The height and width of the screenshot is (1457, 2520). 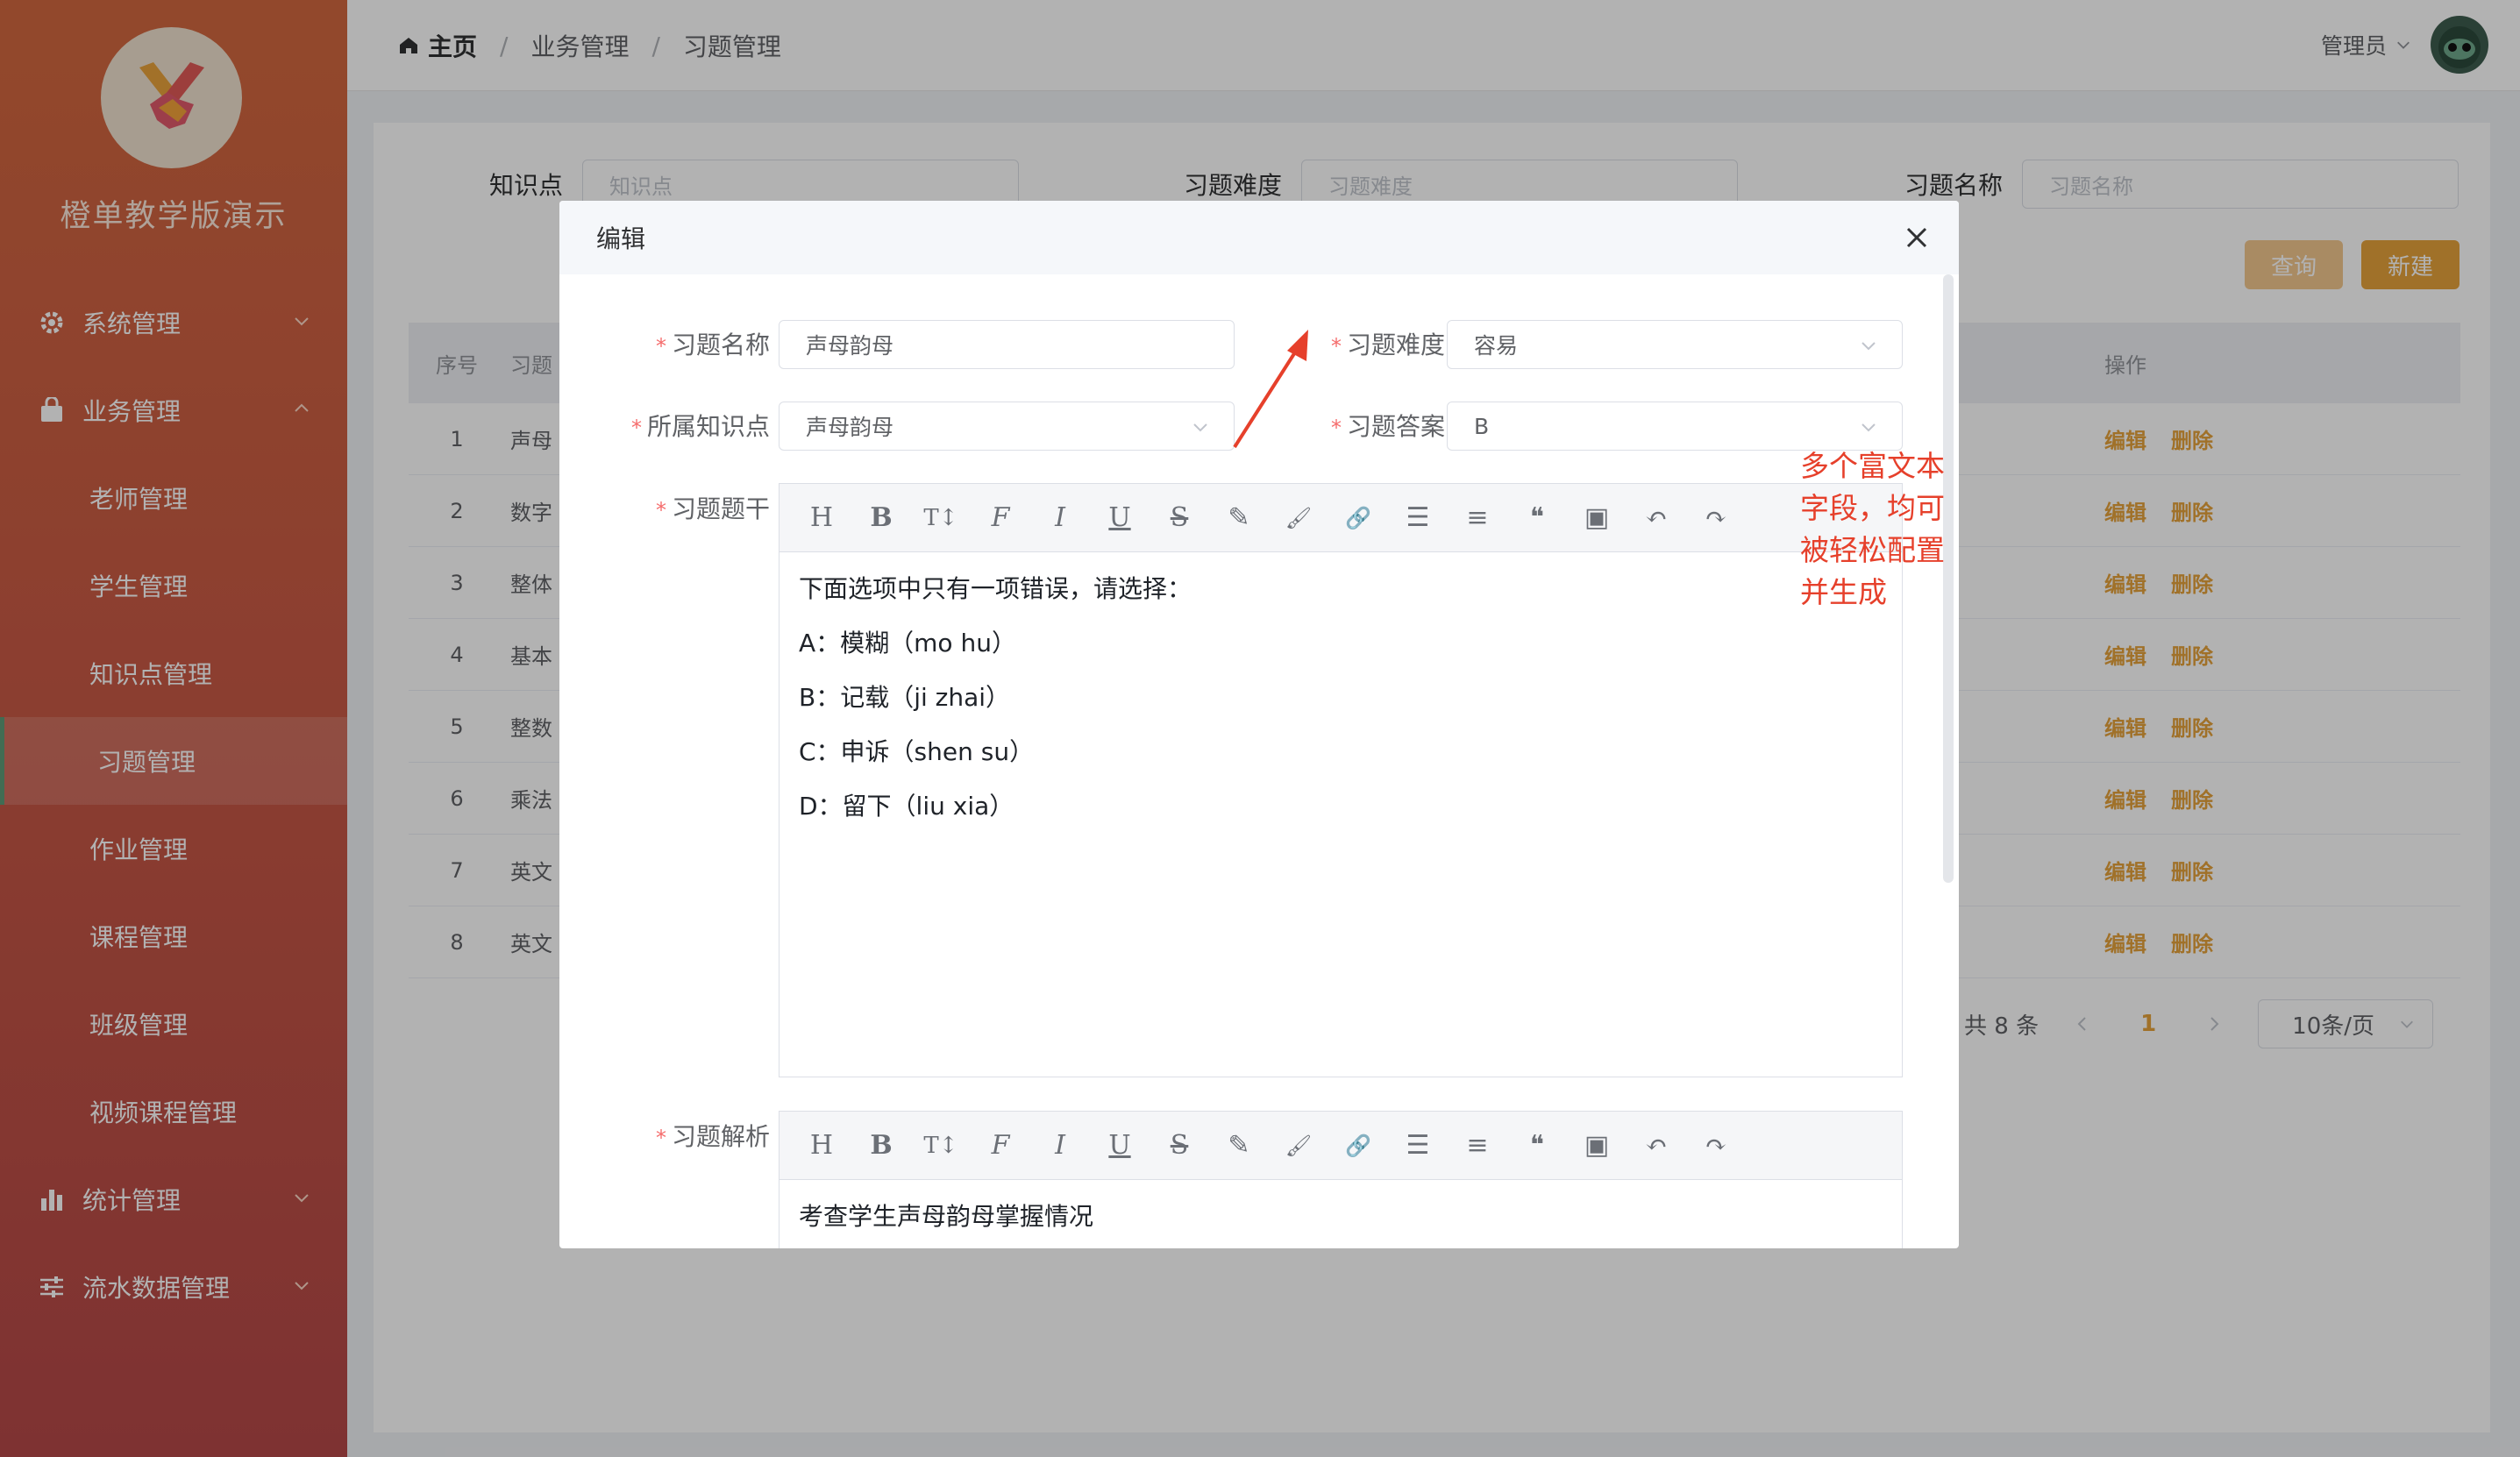 I want to click on stem-label: * 习题题干, so click(x=712, y=508).